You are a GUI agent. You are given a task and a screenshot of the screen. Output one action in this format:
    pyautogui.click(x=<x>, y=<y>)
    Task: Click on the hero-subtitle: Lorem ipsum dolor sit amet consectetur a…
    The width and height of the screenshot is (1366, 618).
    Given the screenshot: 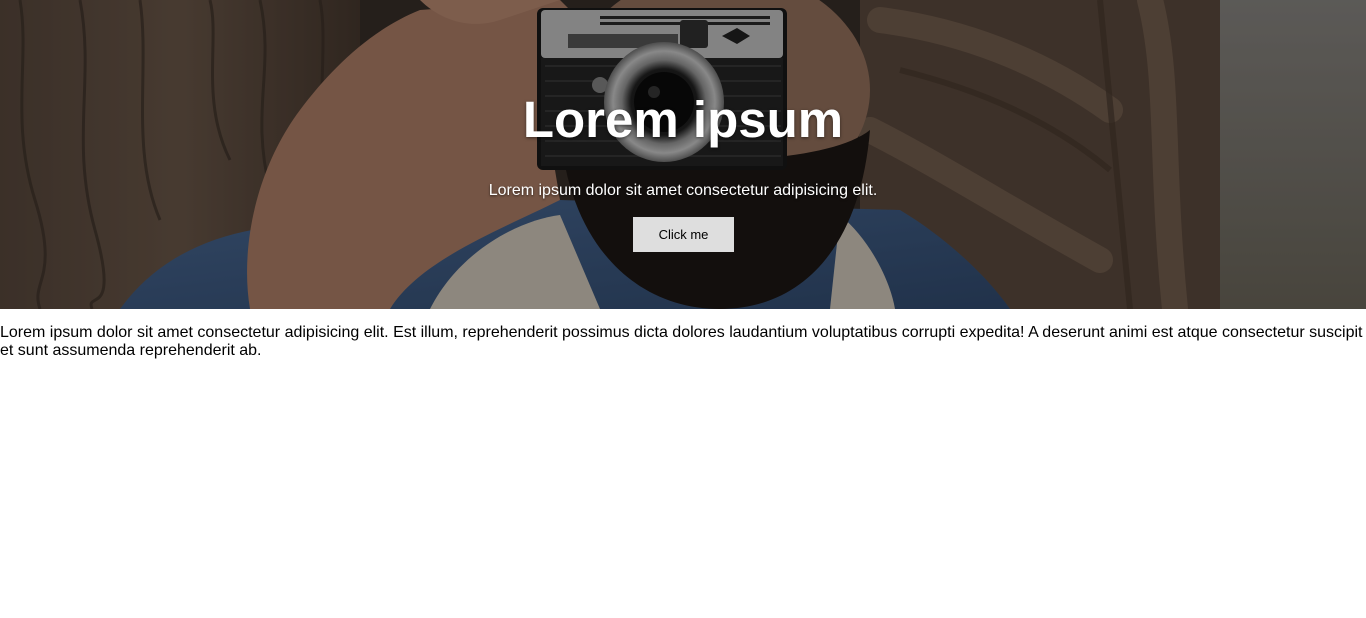 What is the action you would take?
    pyautogui.click(x=683, y=190)
    